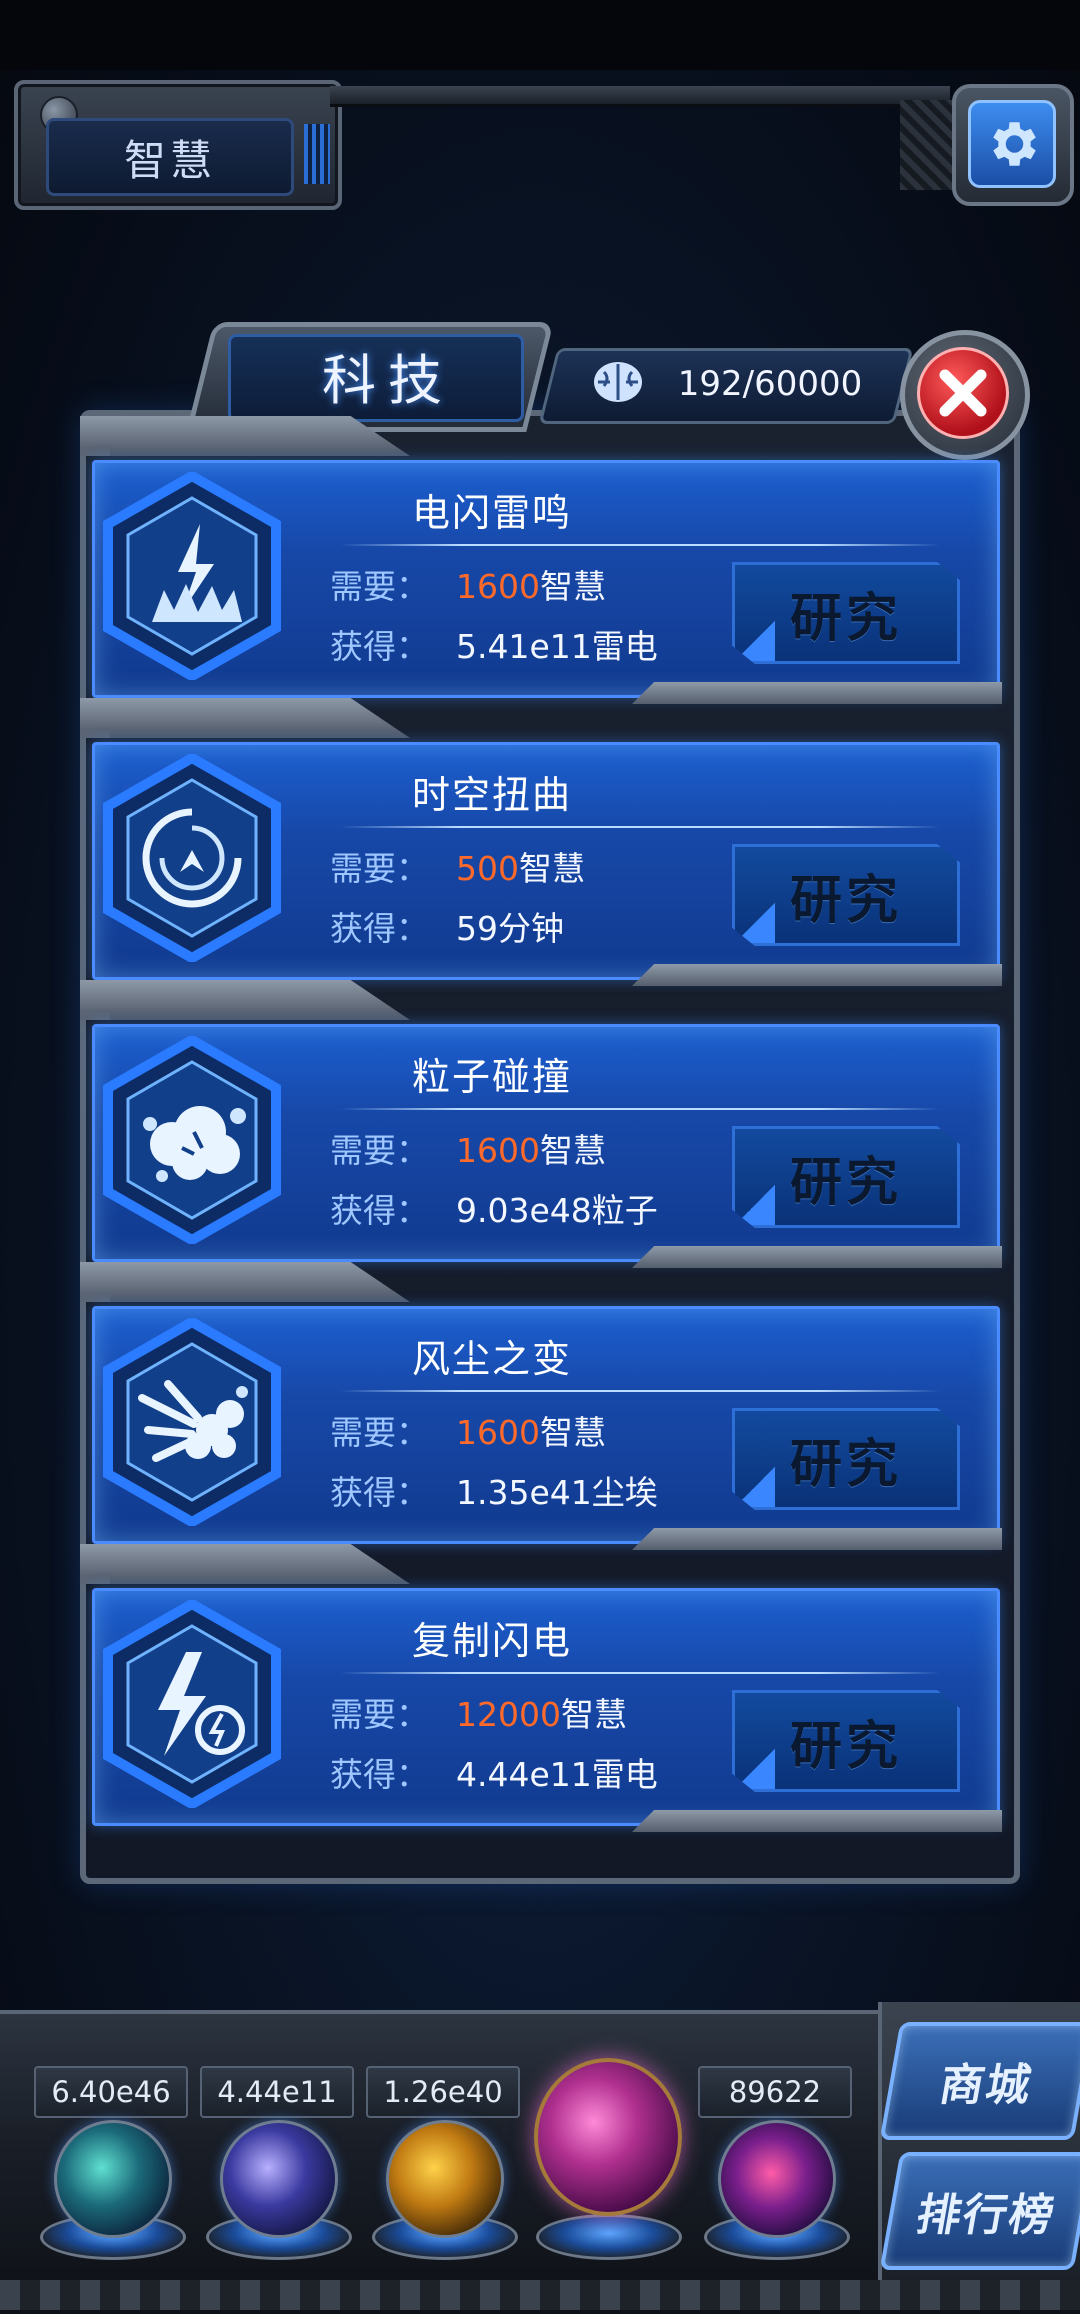 The height and width of the screenshot is (2314, 1080). I want to click on copy-lightning-icon, so click(192, 1704).